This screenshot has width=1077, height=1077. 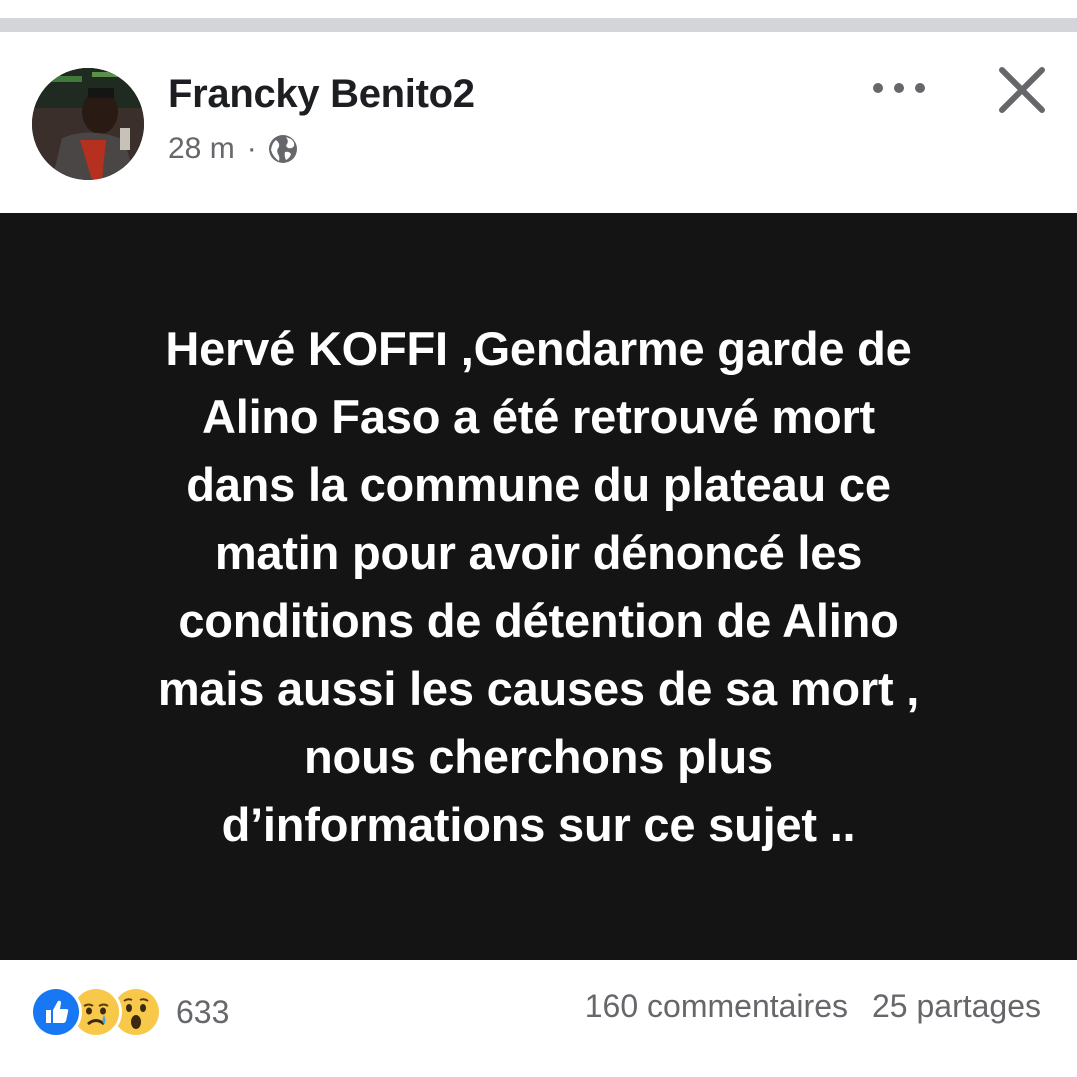 I want to click on stats-gap, so click(x=860, y=1006).